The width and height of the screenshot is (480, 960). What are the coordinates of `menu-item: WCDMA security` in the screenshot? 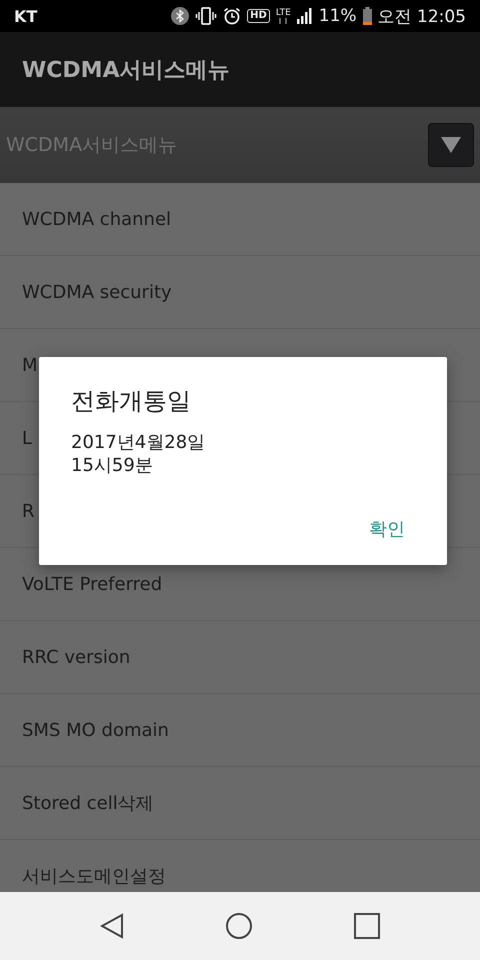 It's located at (240, 292).